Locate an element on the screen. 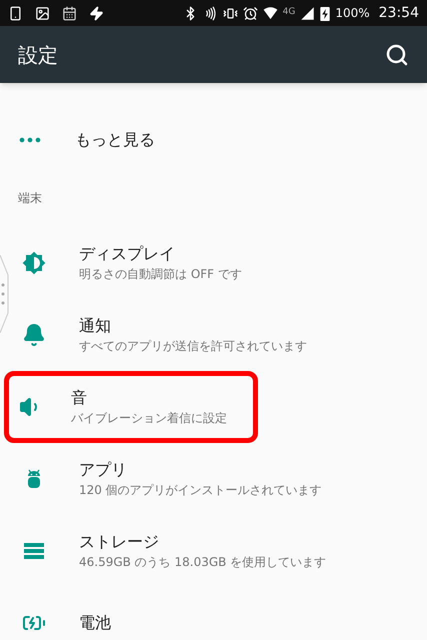 Image resolution: width=427 pixels, height=640 pixels. settings-item: ストレージ 46.59GB のうち 18.03GB を使用しています is located at coordinates (213, 551).